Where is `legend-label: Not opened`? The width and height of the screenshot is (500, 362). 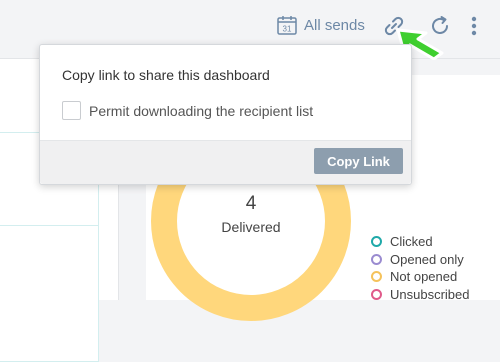 legend-label: Not opened is located at coordinates (424, 277).